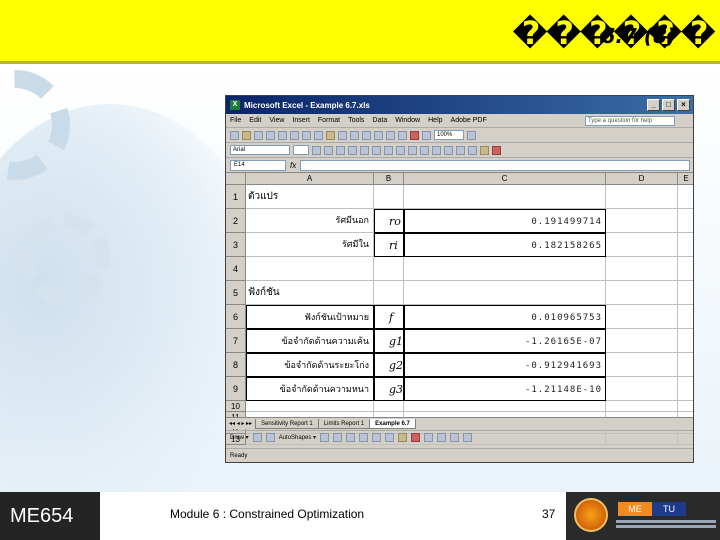  What do you see at coordinates (310, 269) in the screenshot?
I see `cell-a4` at bounding box center [310, 269].